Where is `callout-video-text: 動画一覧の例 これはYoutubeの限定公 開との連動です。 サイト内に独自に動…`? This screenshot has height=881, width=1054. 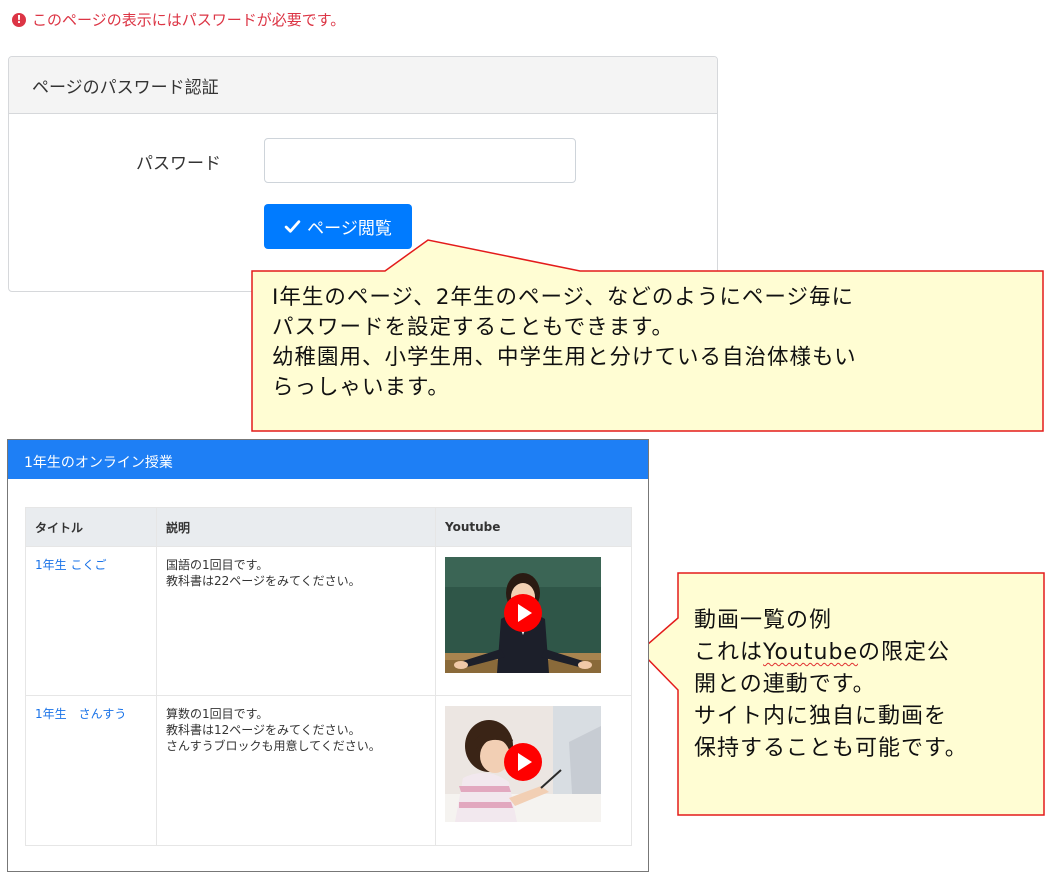 callout-video-text: 動画一覧の例 これはYoutubeの限定公 開との連動です。 サイト内に独自に動… is located at coordinates (869, 685).